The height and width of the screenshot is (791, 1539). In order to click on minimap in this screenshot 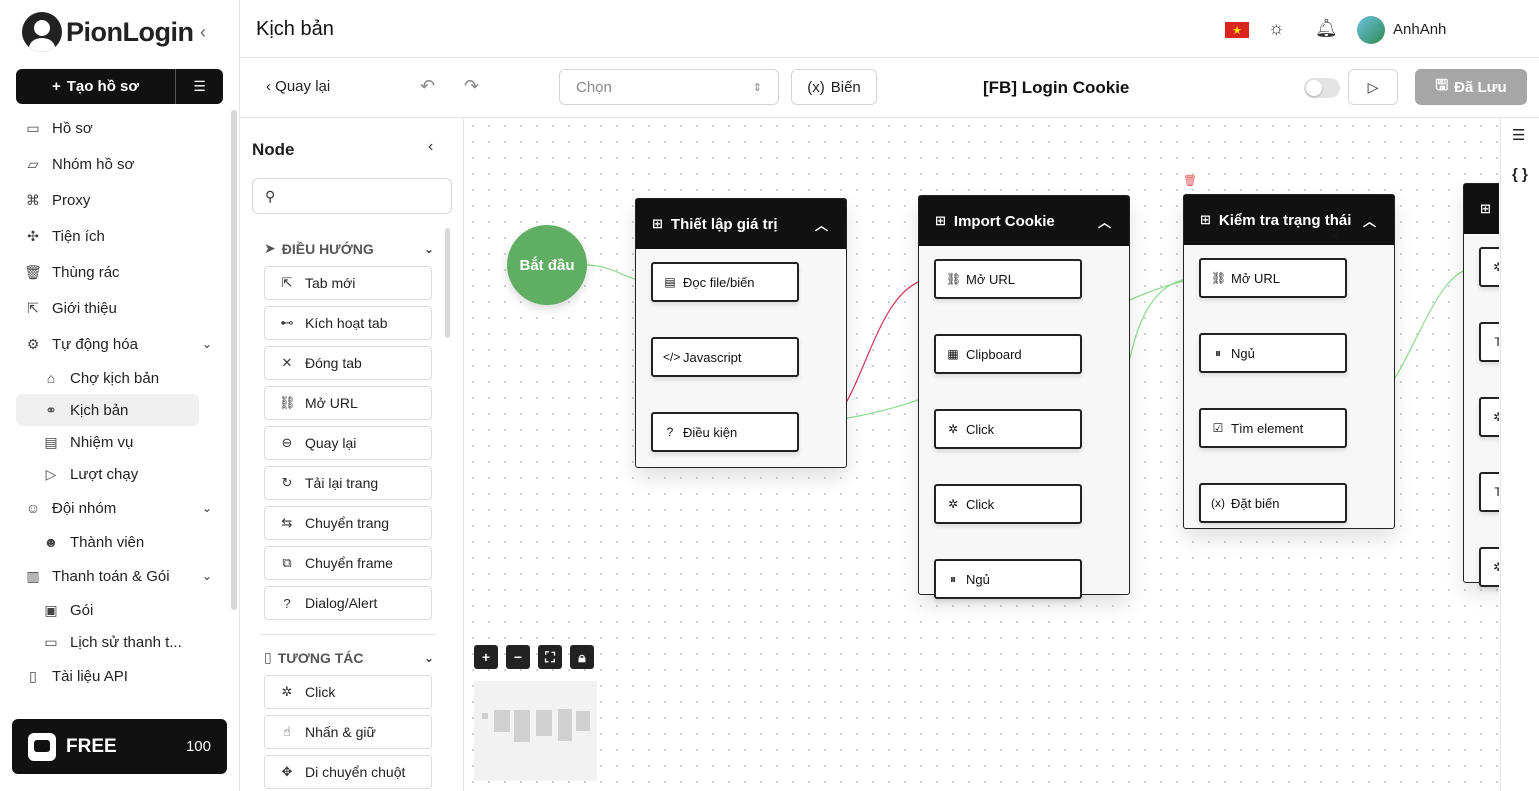, I will do `click(535, 731)`.